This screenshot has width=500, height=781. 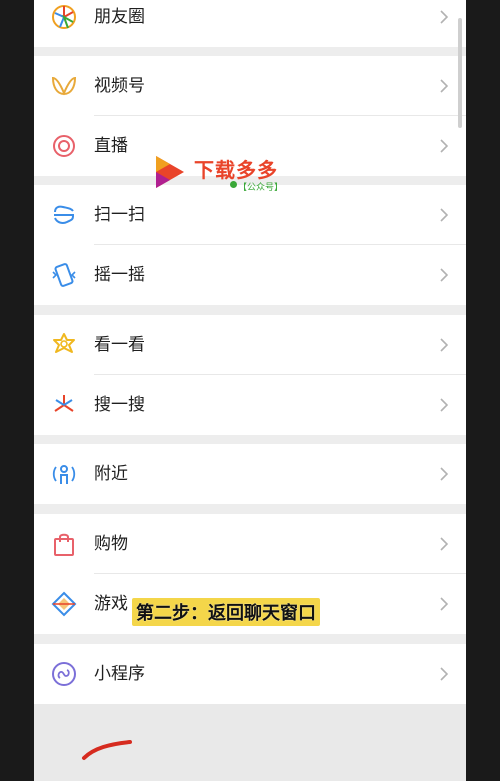 What do you see at coordinates (64, 146) in the screenshot?
I see `live-icon` at bounding box center [64, 146].